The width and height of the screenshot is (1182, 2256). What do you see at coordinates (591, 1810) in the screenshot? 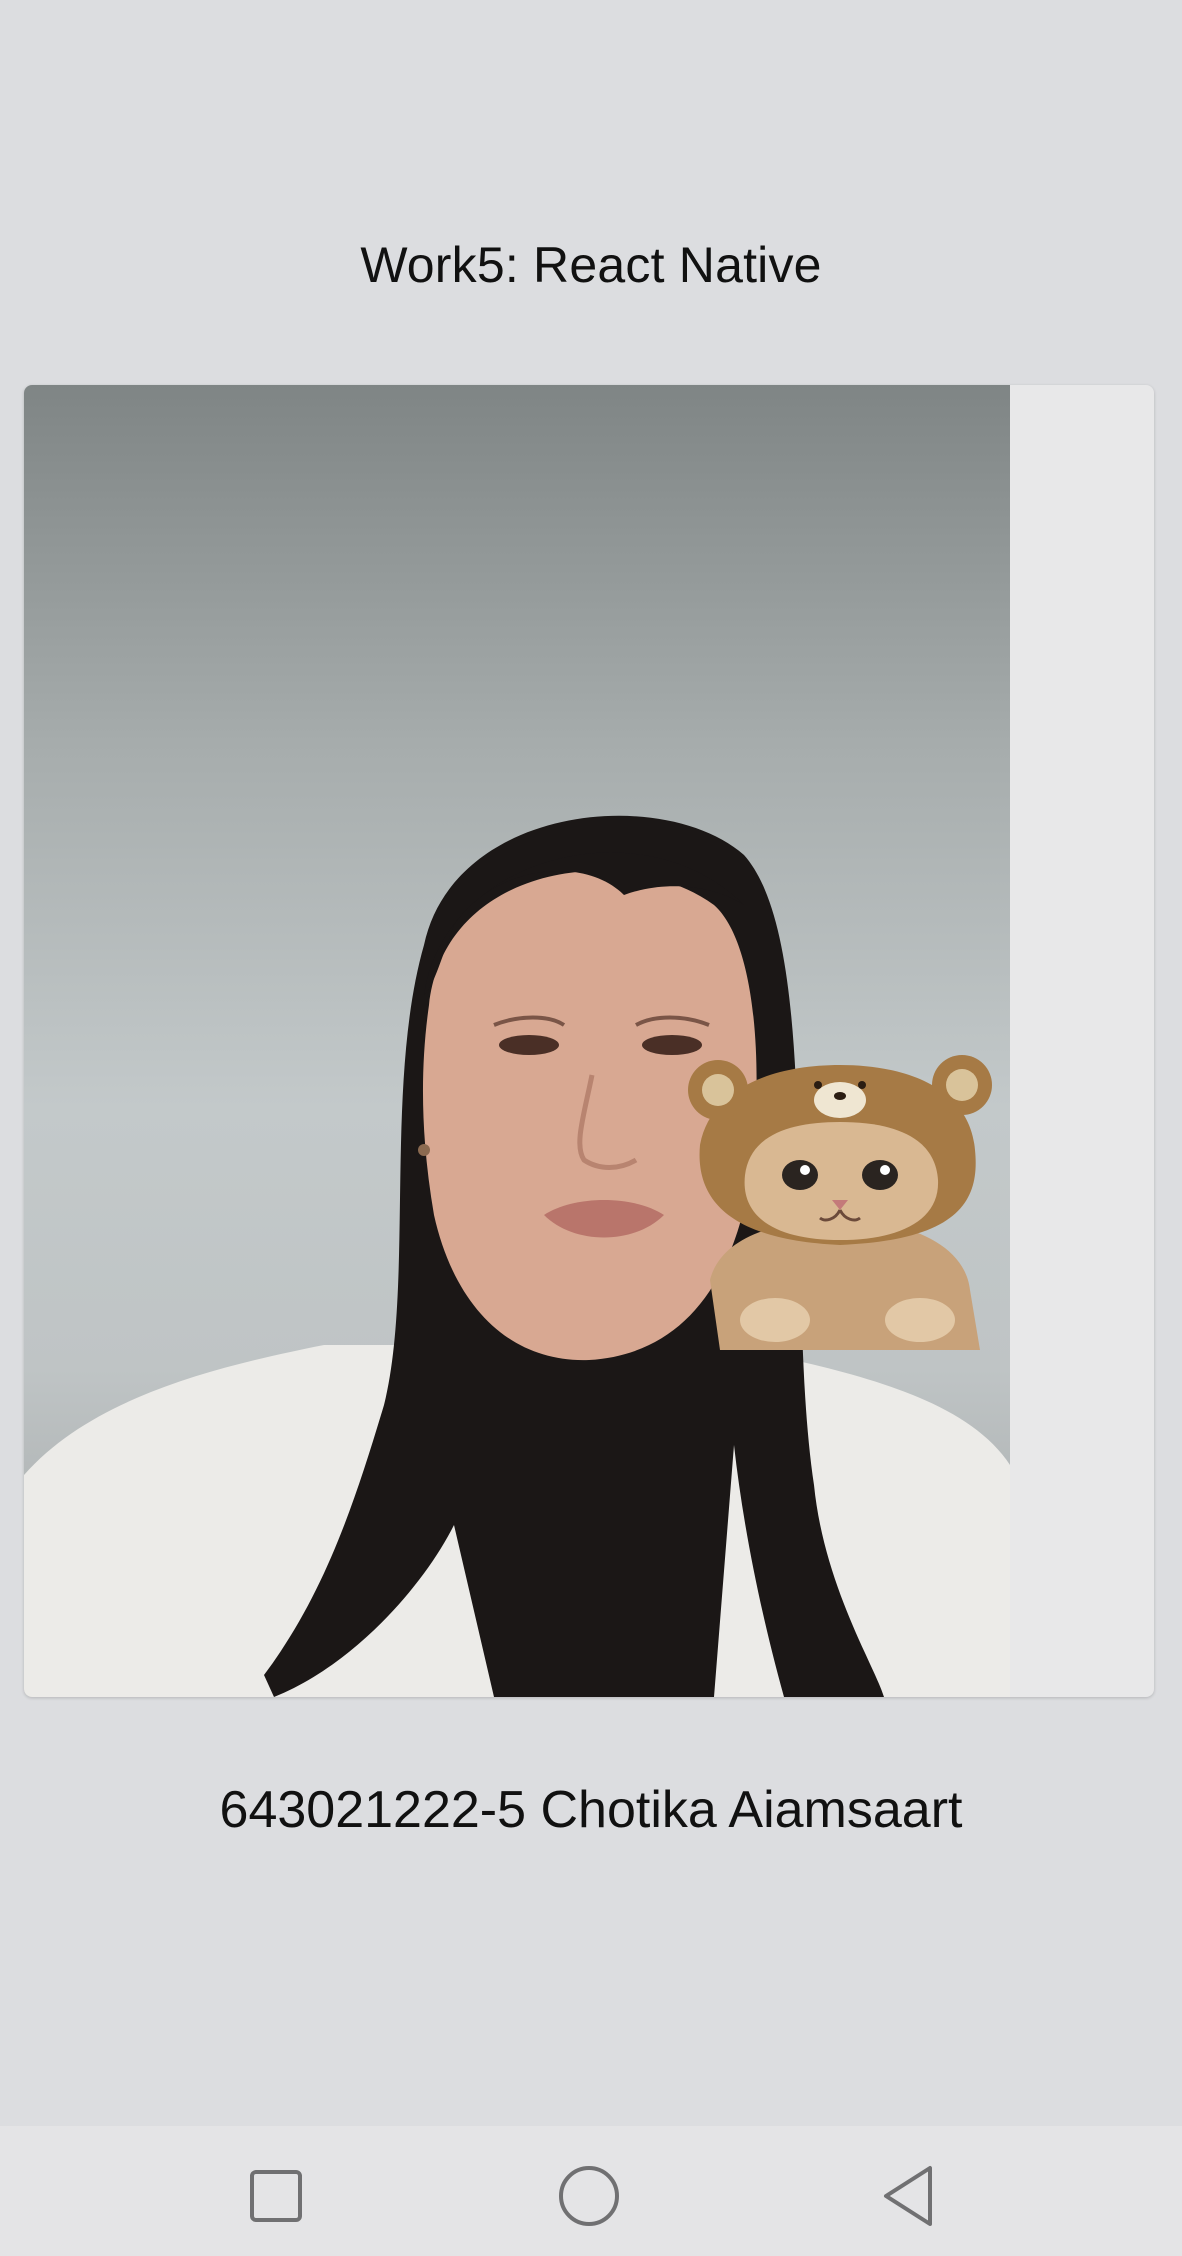
I see `student-caption: 643021222-5 Chotika Aiamsaart` at bounding box center [591, 1810].